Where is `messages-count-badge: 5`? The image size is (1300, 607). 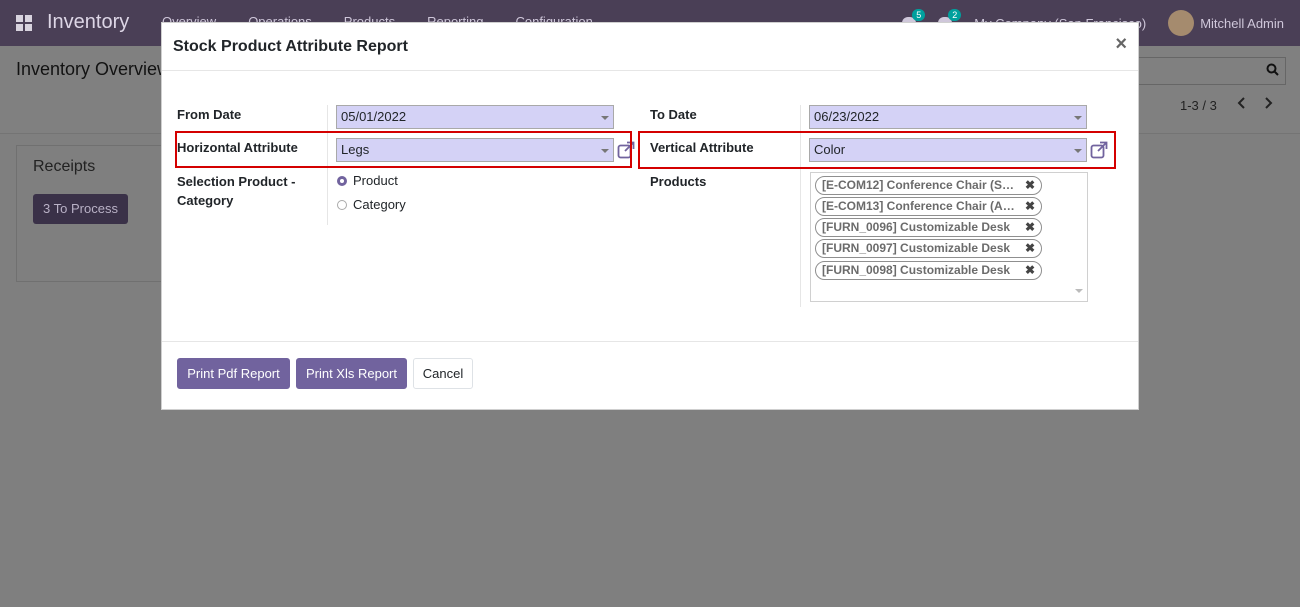 messages-count-badge: 5 is located at coordinates (919, 15).